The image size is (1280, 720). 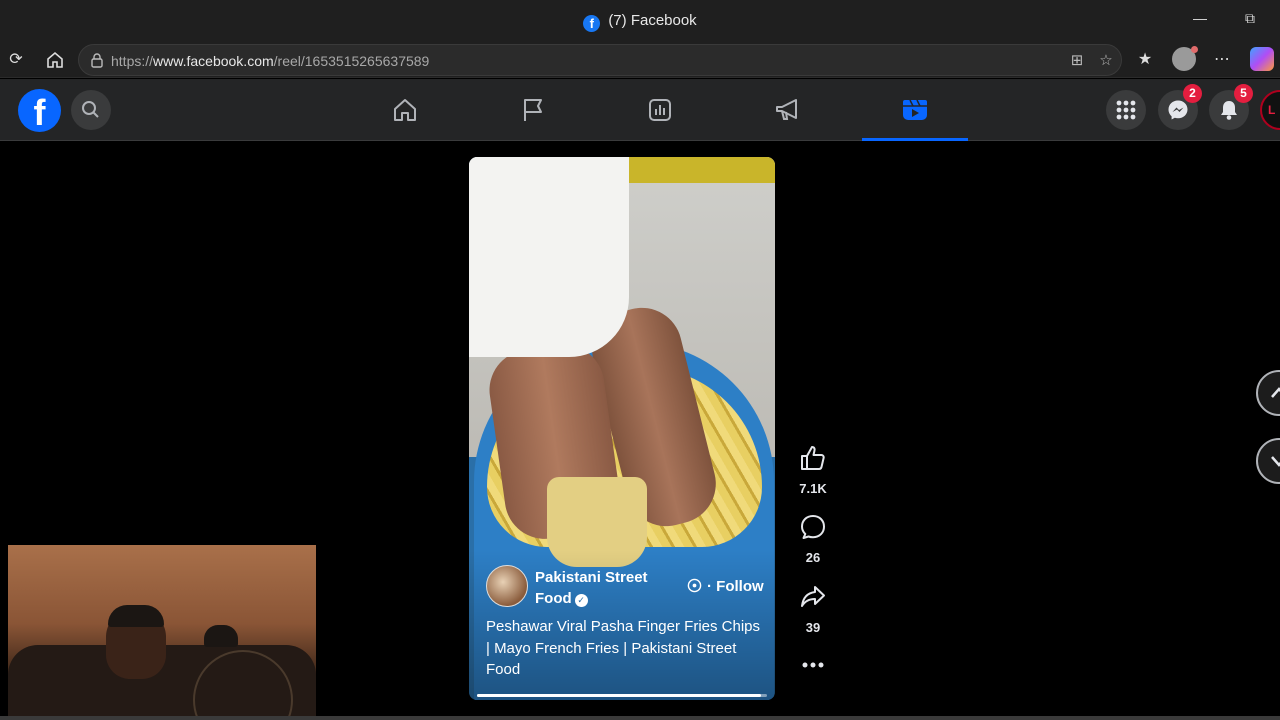 What do you see at coordinates (97, 60) in the screenshot?
I see `lock-icon` at bounding box center [97, 60].